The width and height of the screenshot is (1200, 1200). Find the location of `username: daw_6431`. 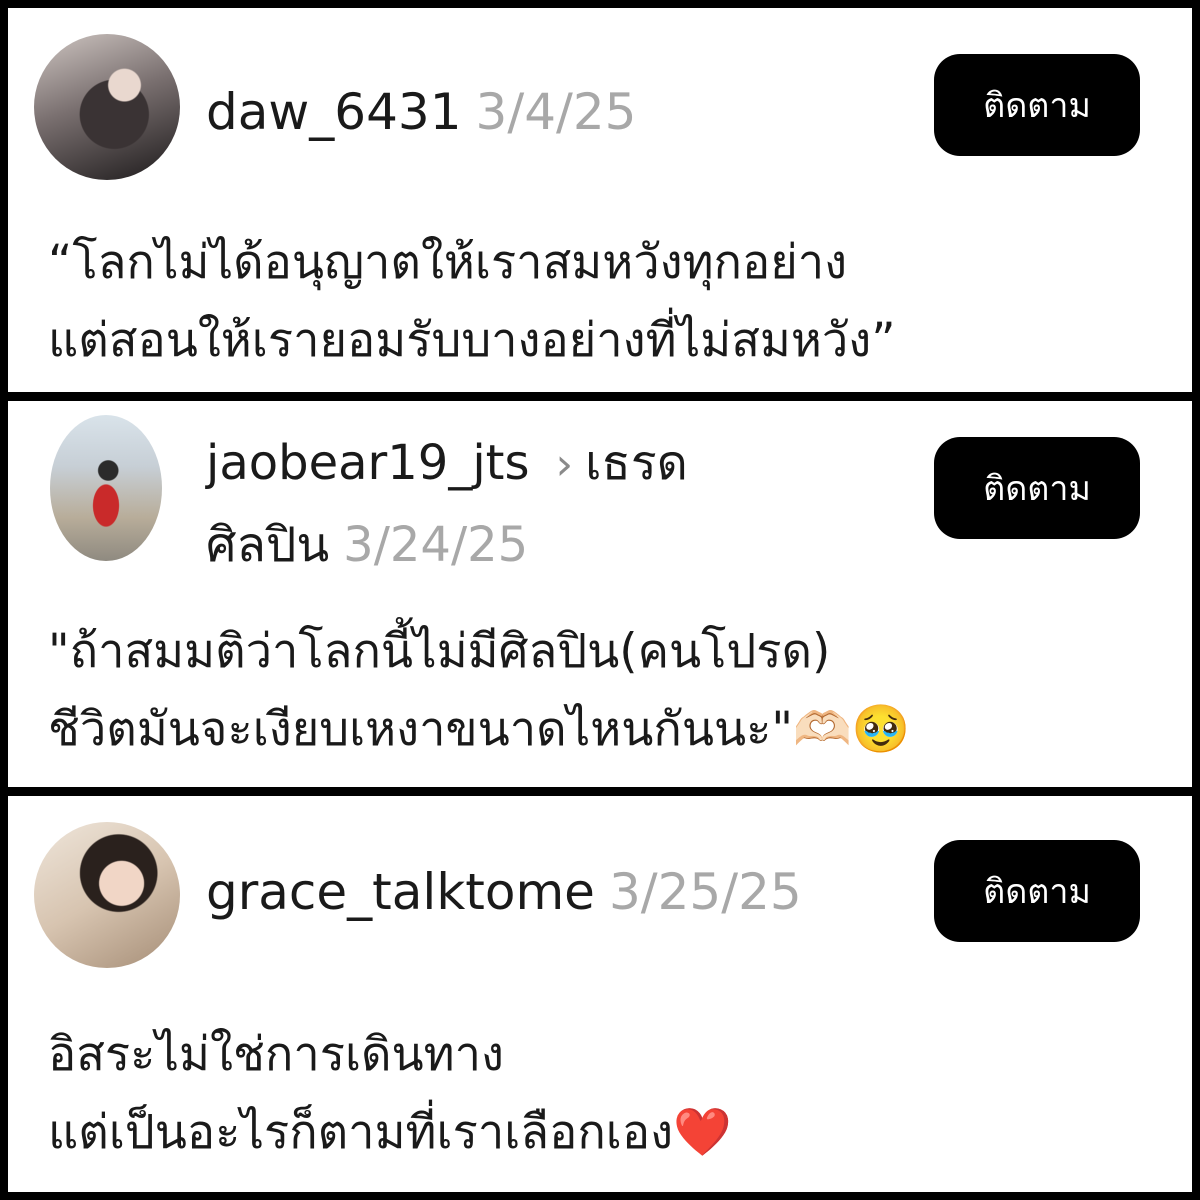

username: daw_6431 is located at coordinates (334, 112).